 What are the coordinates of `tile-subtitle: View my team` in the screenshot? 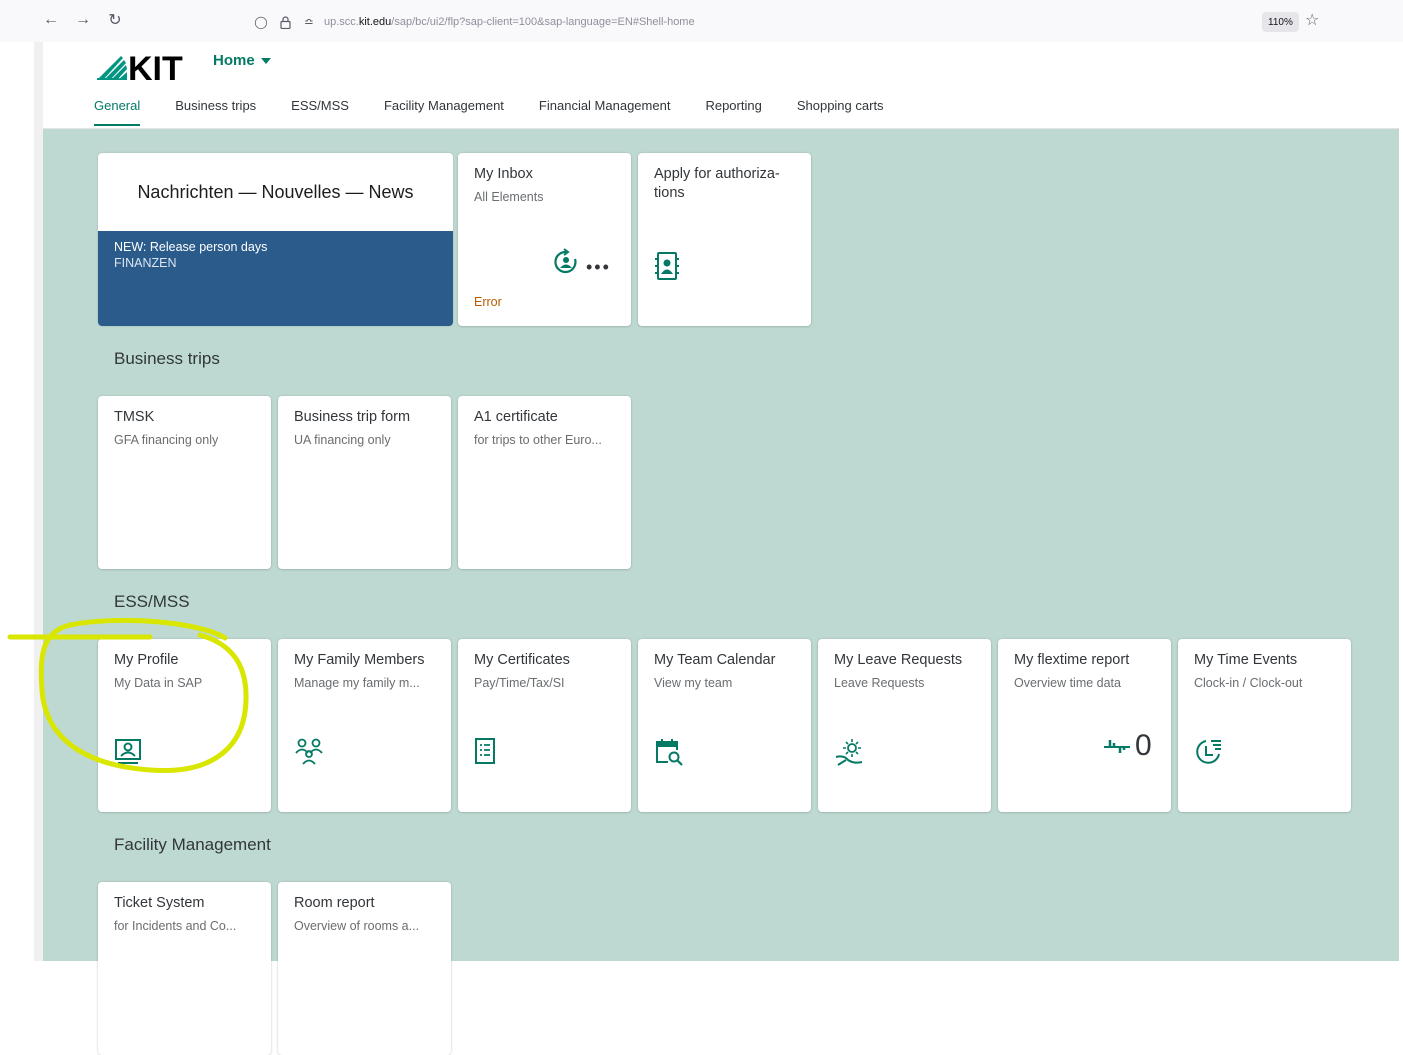 It's located at (693, 683).